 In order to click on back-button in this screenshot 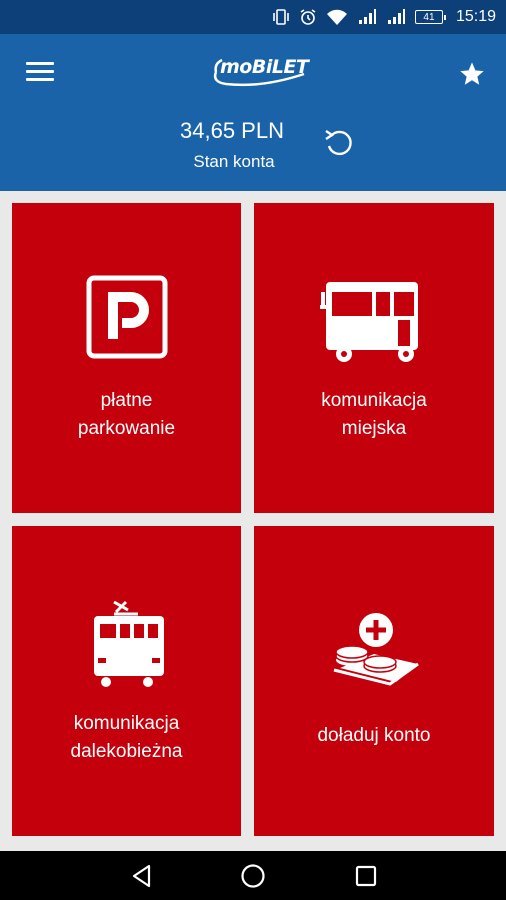, I will do `click(142, 876)`.